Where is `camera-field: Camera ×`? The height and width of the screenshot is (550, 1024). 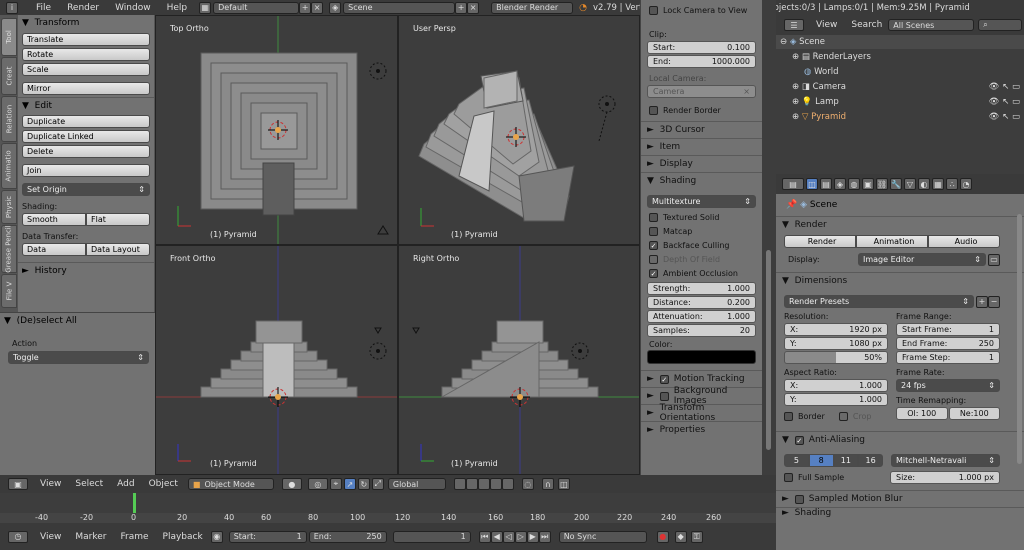
camera-field: Camera × is located at coordinates (701, 91).